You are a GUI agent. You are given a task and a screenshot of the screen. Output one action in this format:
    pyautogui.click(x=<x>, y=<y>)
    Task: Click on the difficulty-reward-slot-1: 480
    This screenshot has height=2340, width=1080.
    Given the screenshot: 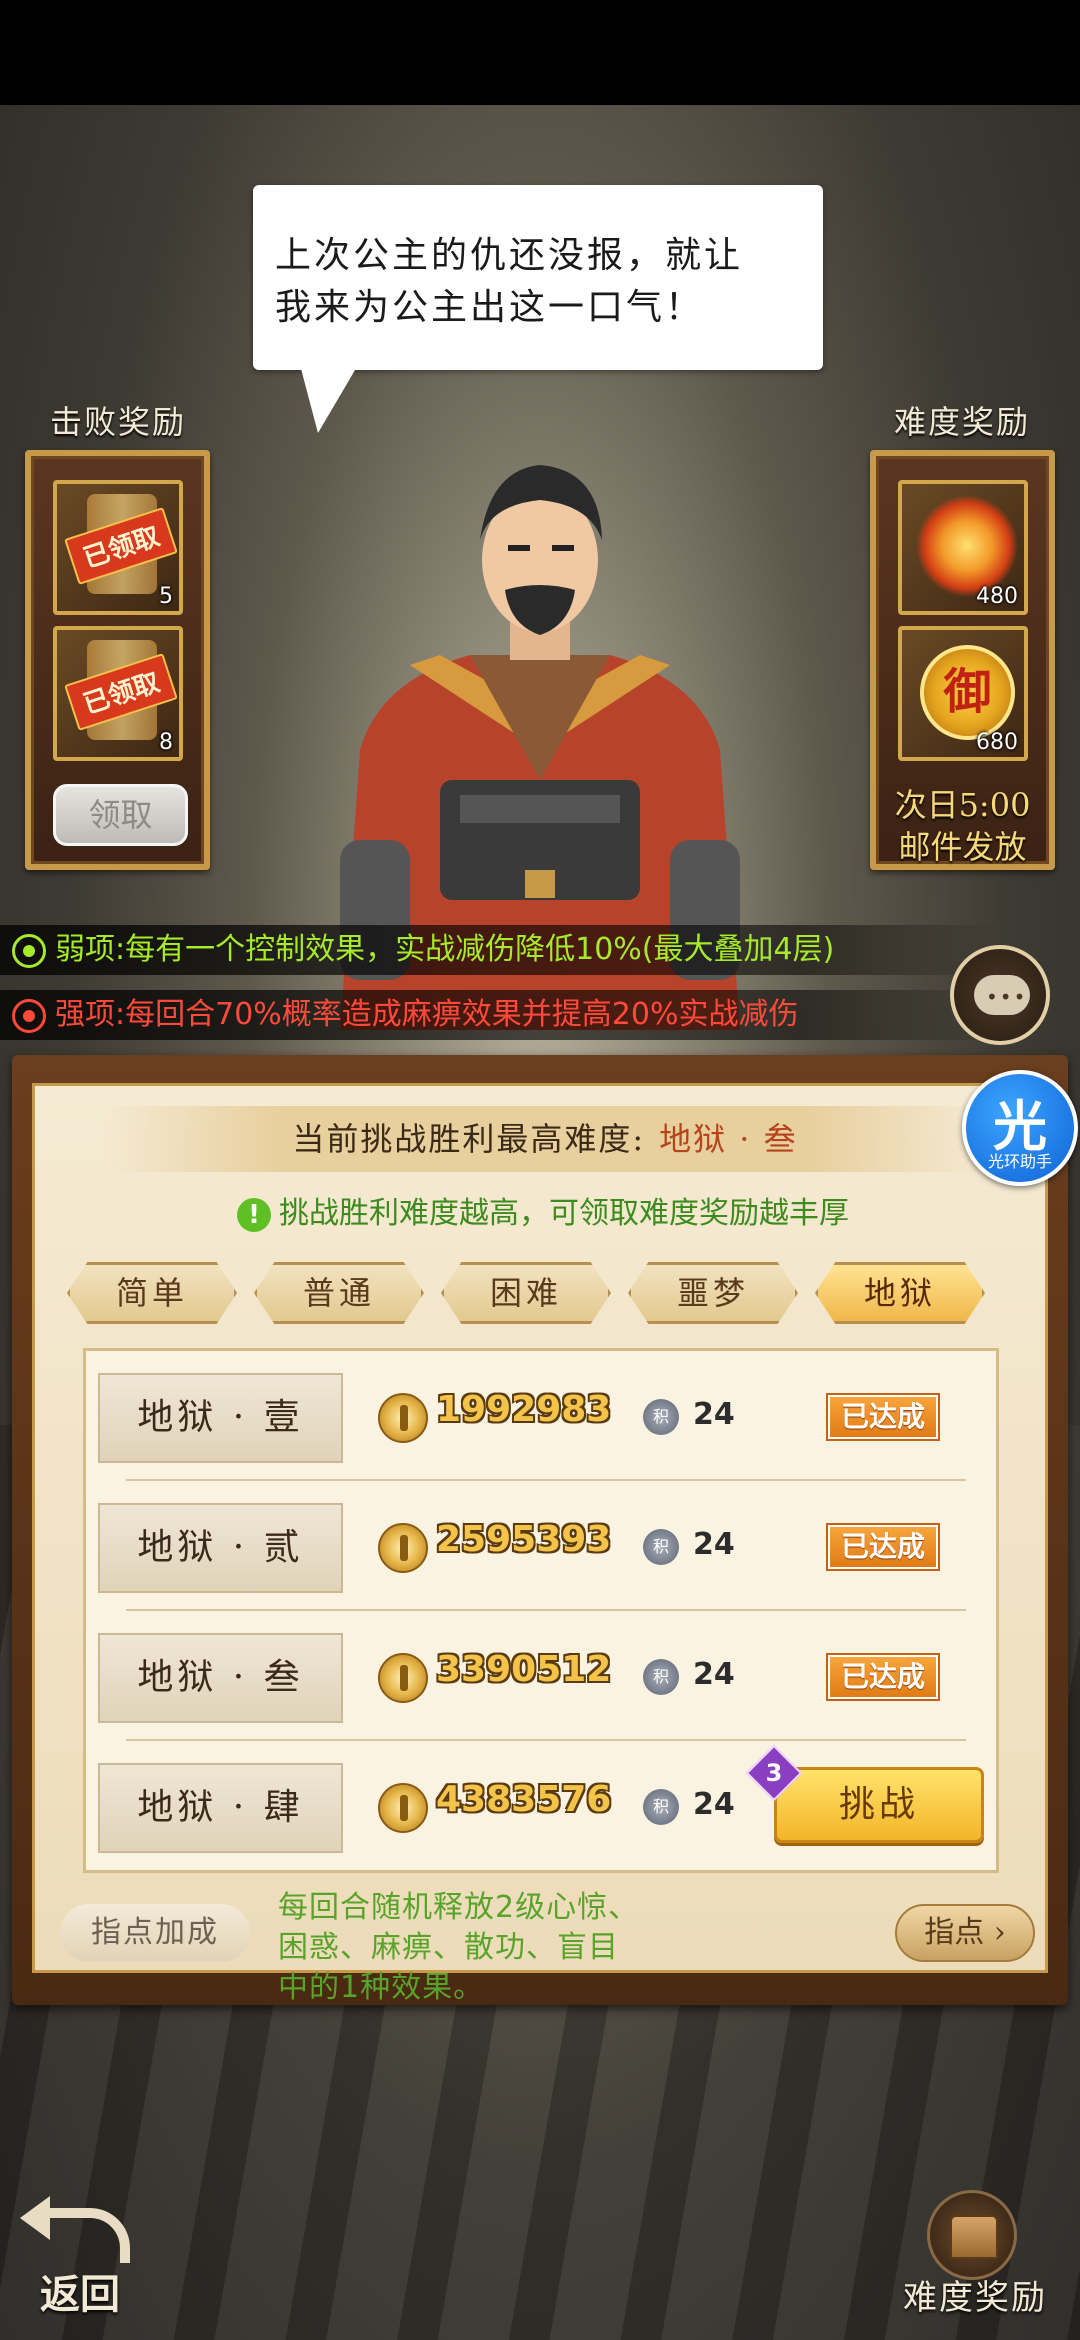 What is the action you would take?
    pyautogui.click(x=963, y=547)
    